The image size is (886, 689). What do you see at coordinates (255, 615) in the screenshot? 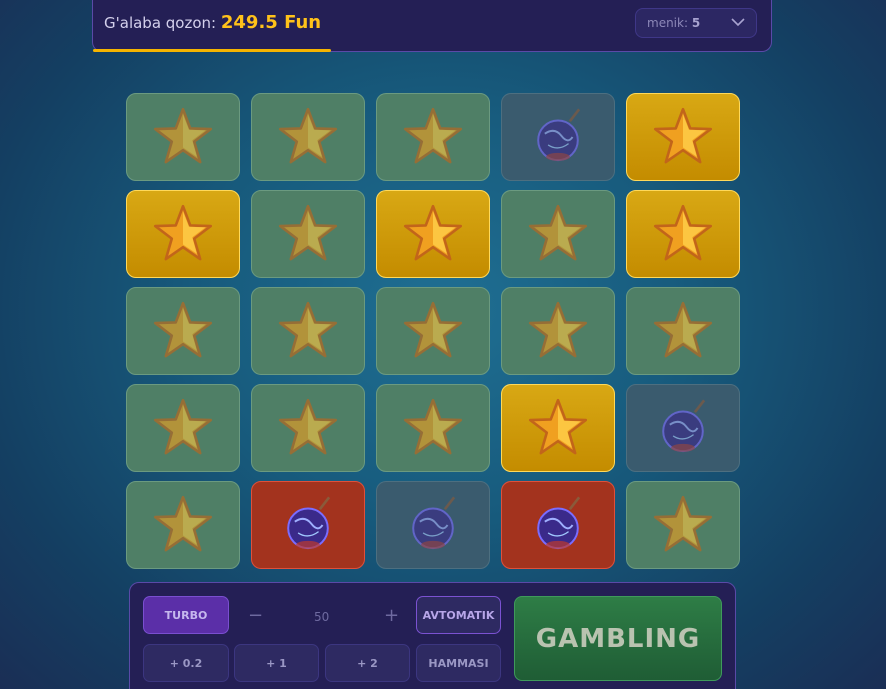
I see `bet-decrease-button: −` at bounding box center [255, 615].